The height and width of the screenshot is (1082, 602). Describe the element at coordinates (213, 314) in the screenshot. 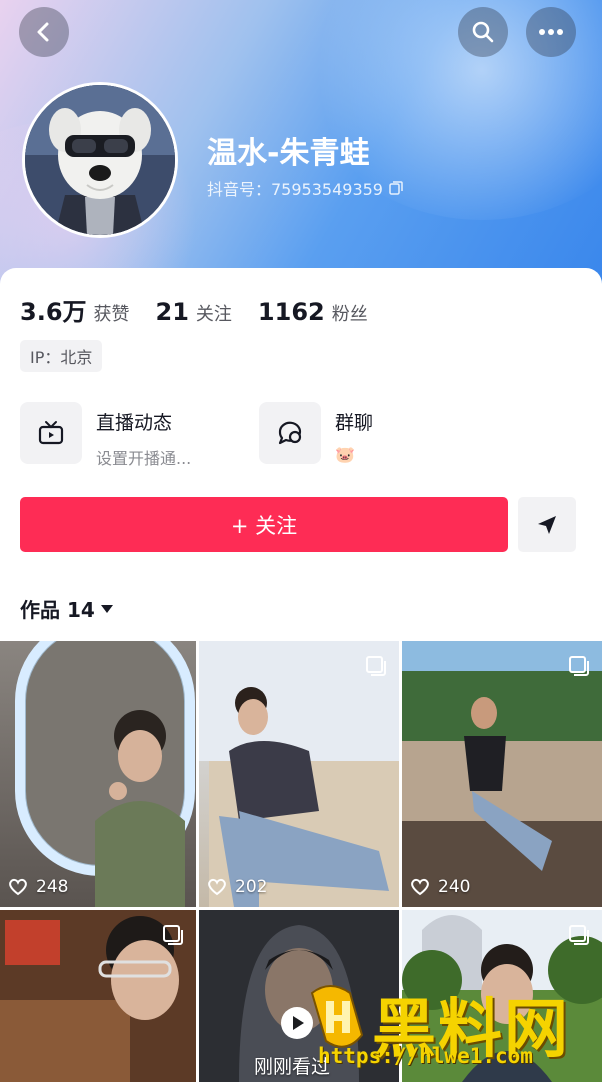

I see `following-label: 关注` at that location.